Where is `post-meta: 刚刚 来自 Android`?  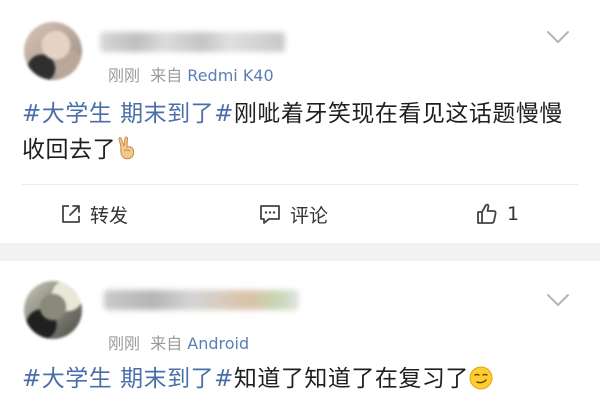 post-meta: 刚刚 来自 Android is located at coordinates (178, 342).